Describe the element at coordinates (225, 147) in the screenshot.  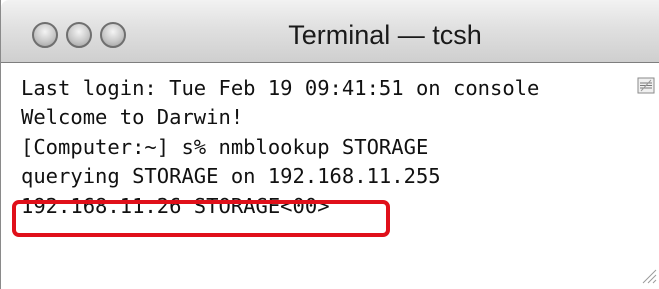
I see `terminal-line: [Computer:~] s% nmblookup STORAGE` at that location.